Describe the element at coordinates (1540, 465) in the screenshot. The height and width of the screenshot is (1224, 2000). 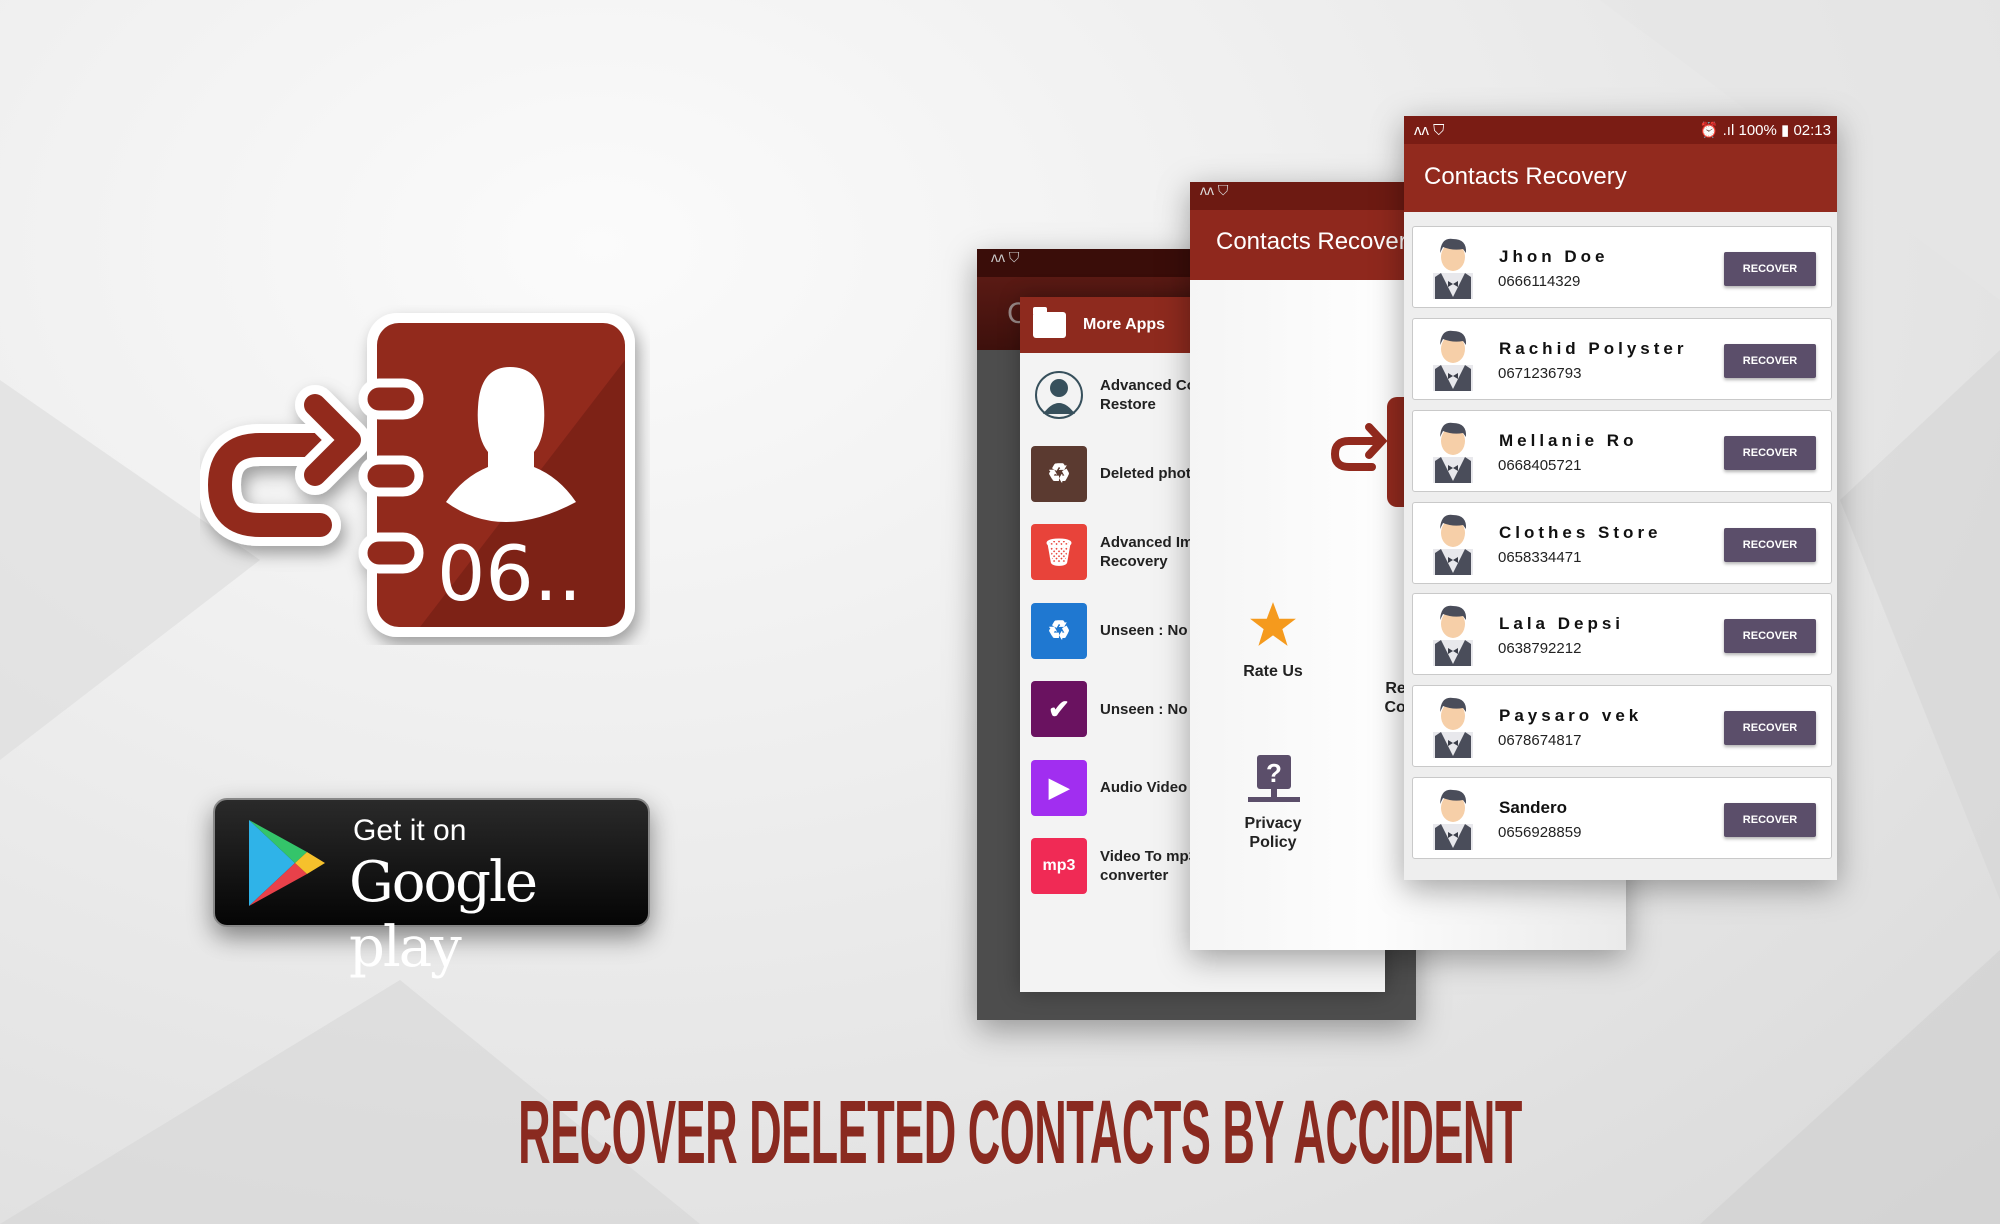
I see `contact-phone: 0668405721` at that location.